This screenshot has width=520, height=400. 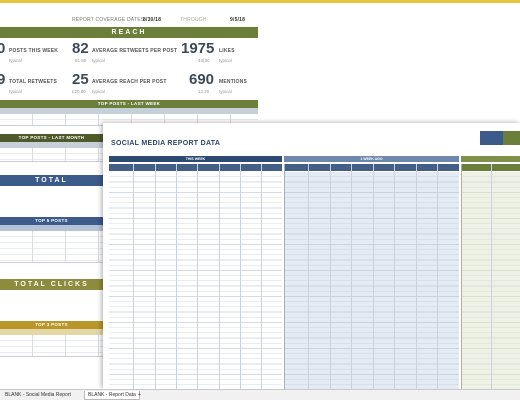 What do you see at coordinates (51, 284) in the screenshot?
I see `total-clicks-header: TOTAL CLICKS` at bounding box center [51, 284].